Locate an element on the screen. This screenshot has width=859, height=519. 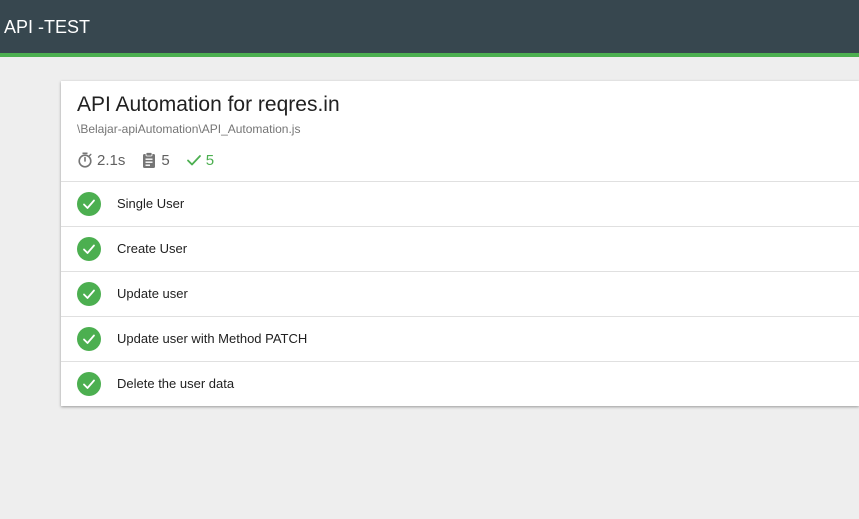
test-title: Update user with Method PATCH is located at coordinates (212, 338).